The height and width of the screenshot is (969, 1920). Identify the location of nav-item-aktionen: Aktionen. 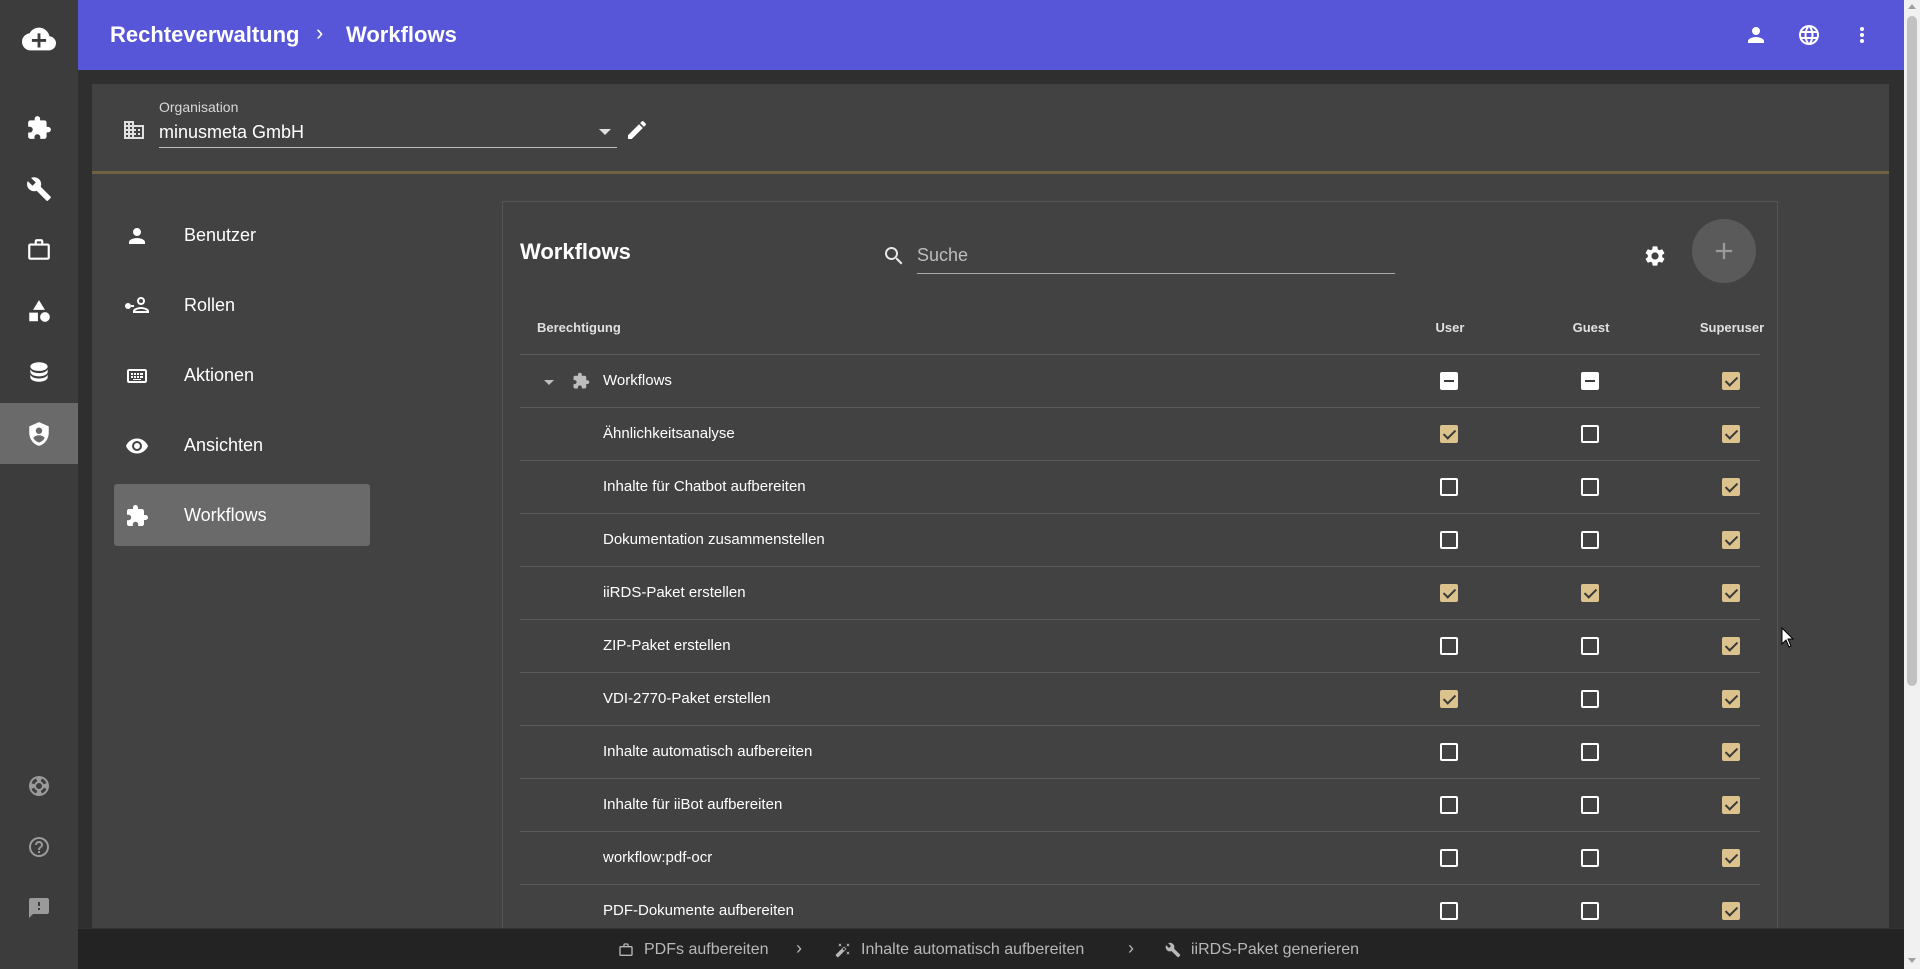
(242, 375).